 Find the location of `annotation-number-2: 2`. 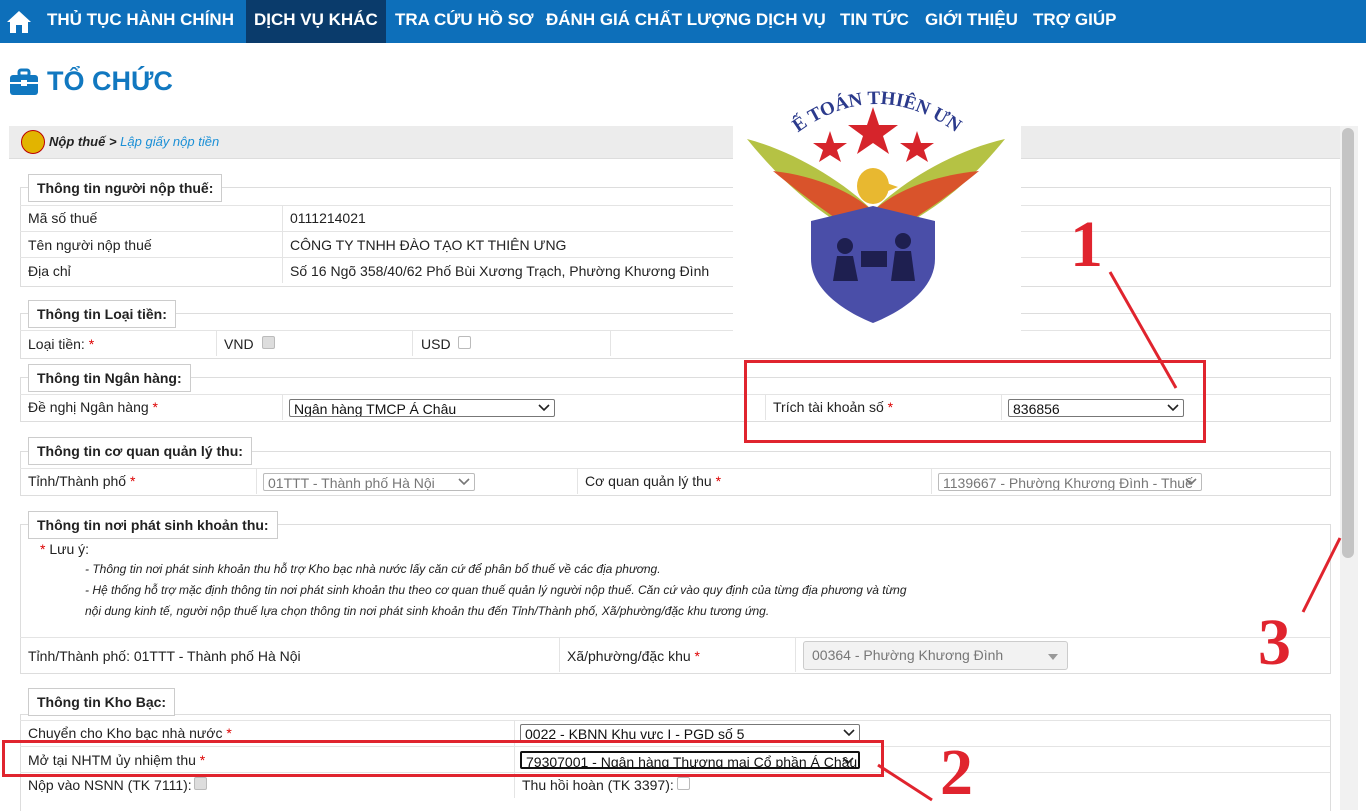

annotation-number-2: 2 is located at coordinates (956, 772).